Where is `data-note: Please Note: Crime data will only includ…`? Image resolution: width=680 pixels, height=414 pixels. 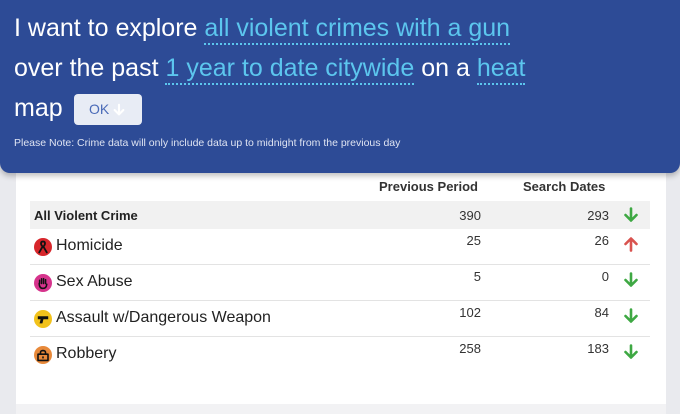 data-note: Please Note: Crime data will only includ… is located at coordinates (207, 143).